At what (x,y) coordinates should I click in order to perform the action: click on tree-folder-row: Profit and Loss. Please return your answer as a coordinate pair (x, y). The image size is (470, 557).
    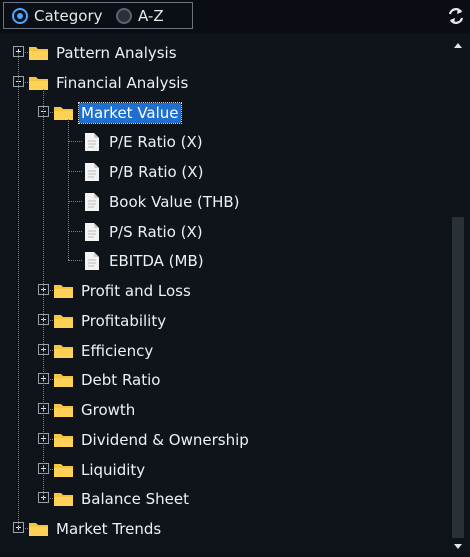
    Looking at the image, I should click on (222, 291).